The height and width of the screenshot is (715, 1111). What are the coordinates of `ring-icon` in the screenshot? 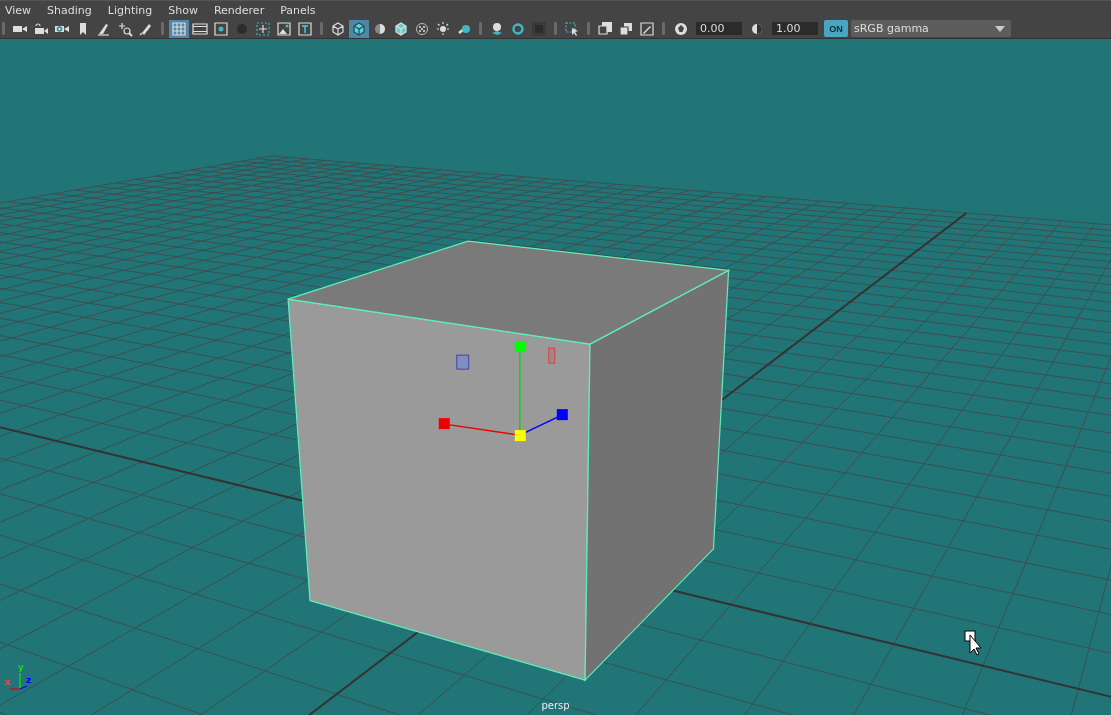 It's located at (518, 28).